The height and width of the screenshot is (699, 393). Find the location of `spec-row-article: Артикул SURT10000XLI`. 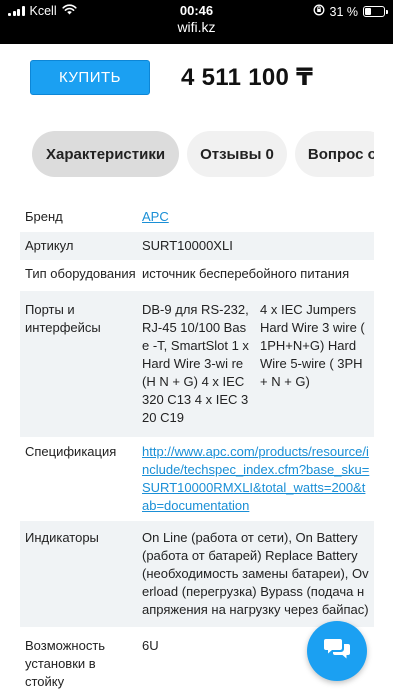

spec-row-article: Артикул SURT10000XLI is located at coordinates (197, 246).